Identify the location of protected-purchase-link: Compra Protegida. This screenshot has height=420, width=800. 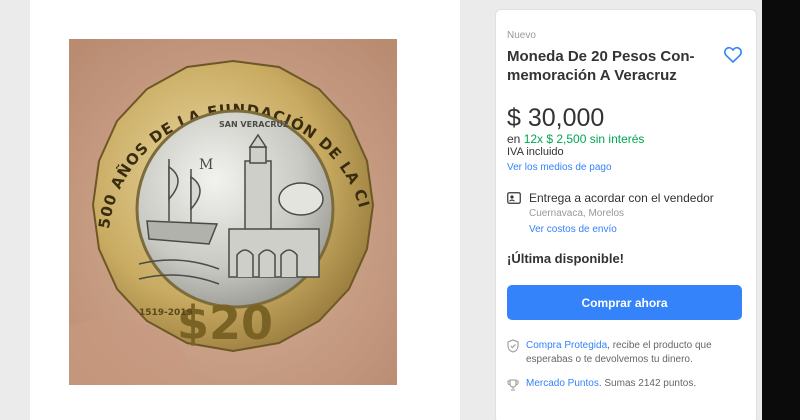
(566, 345).